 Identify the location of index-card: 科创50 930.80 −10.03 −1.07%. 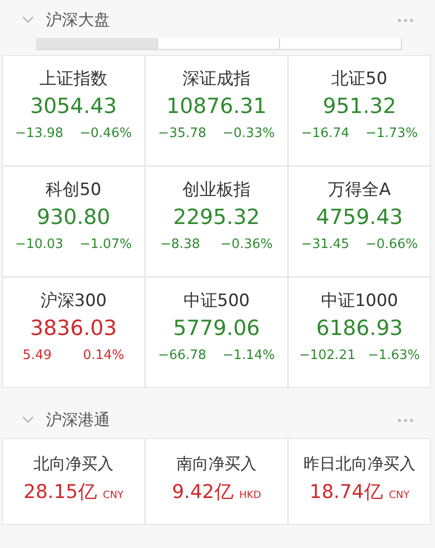
(73, 221).